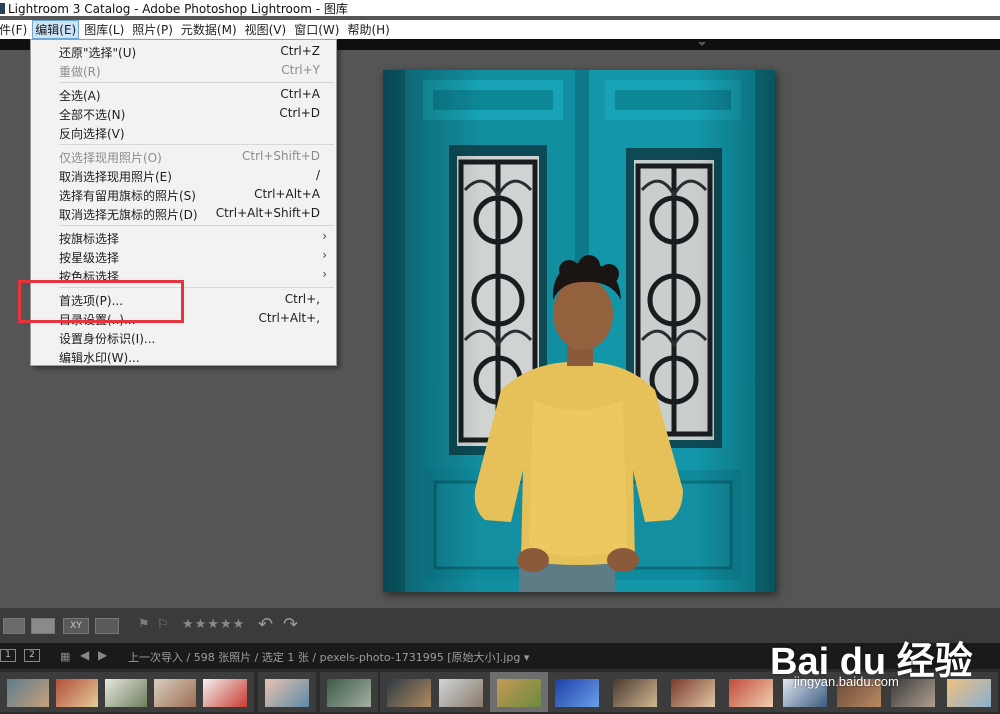 The image size is (1000, 714). Describe the element at coordinates (80, 96) in the screenshot. I see `menu-item-label: 全选(A)` at that location.